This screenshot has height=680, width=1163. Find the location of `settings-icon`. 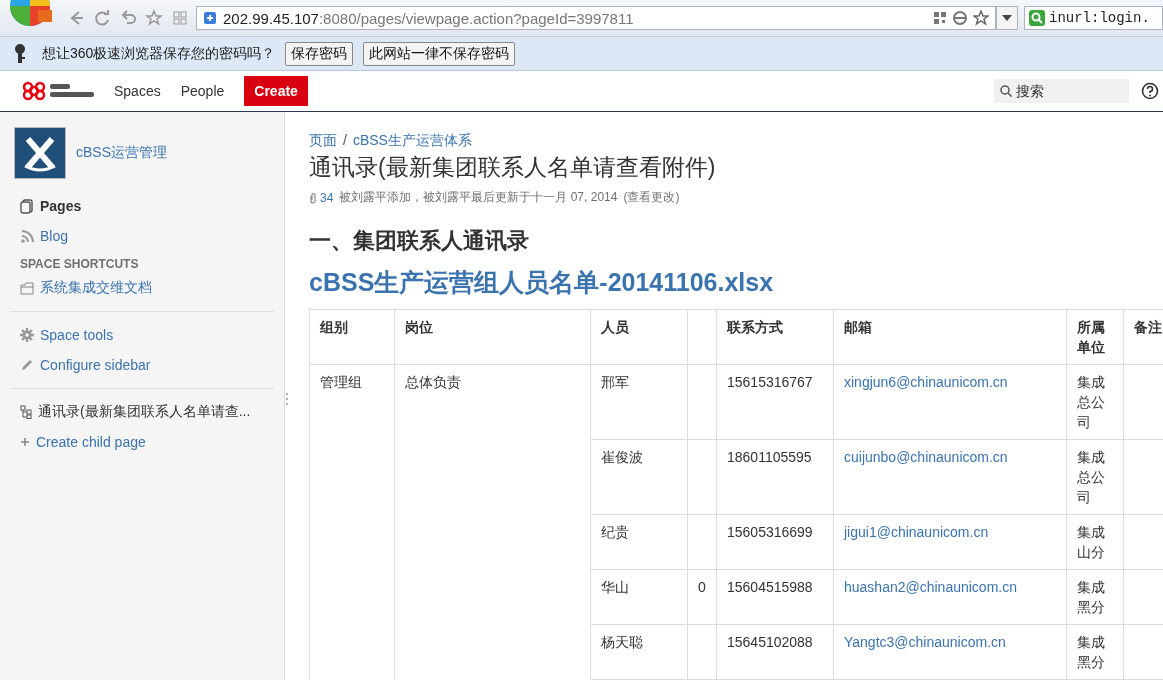

settings-icon is located at coordinates (27, 335).